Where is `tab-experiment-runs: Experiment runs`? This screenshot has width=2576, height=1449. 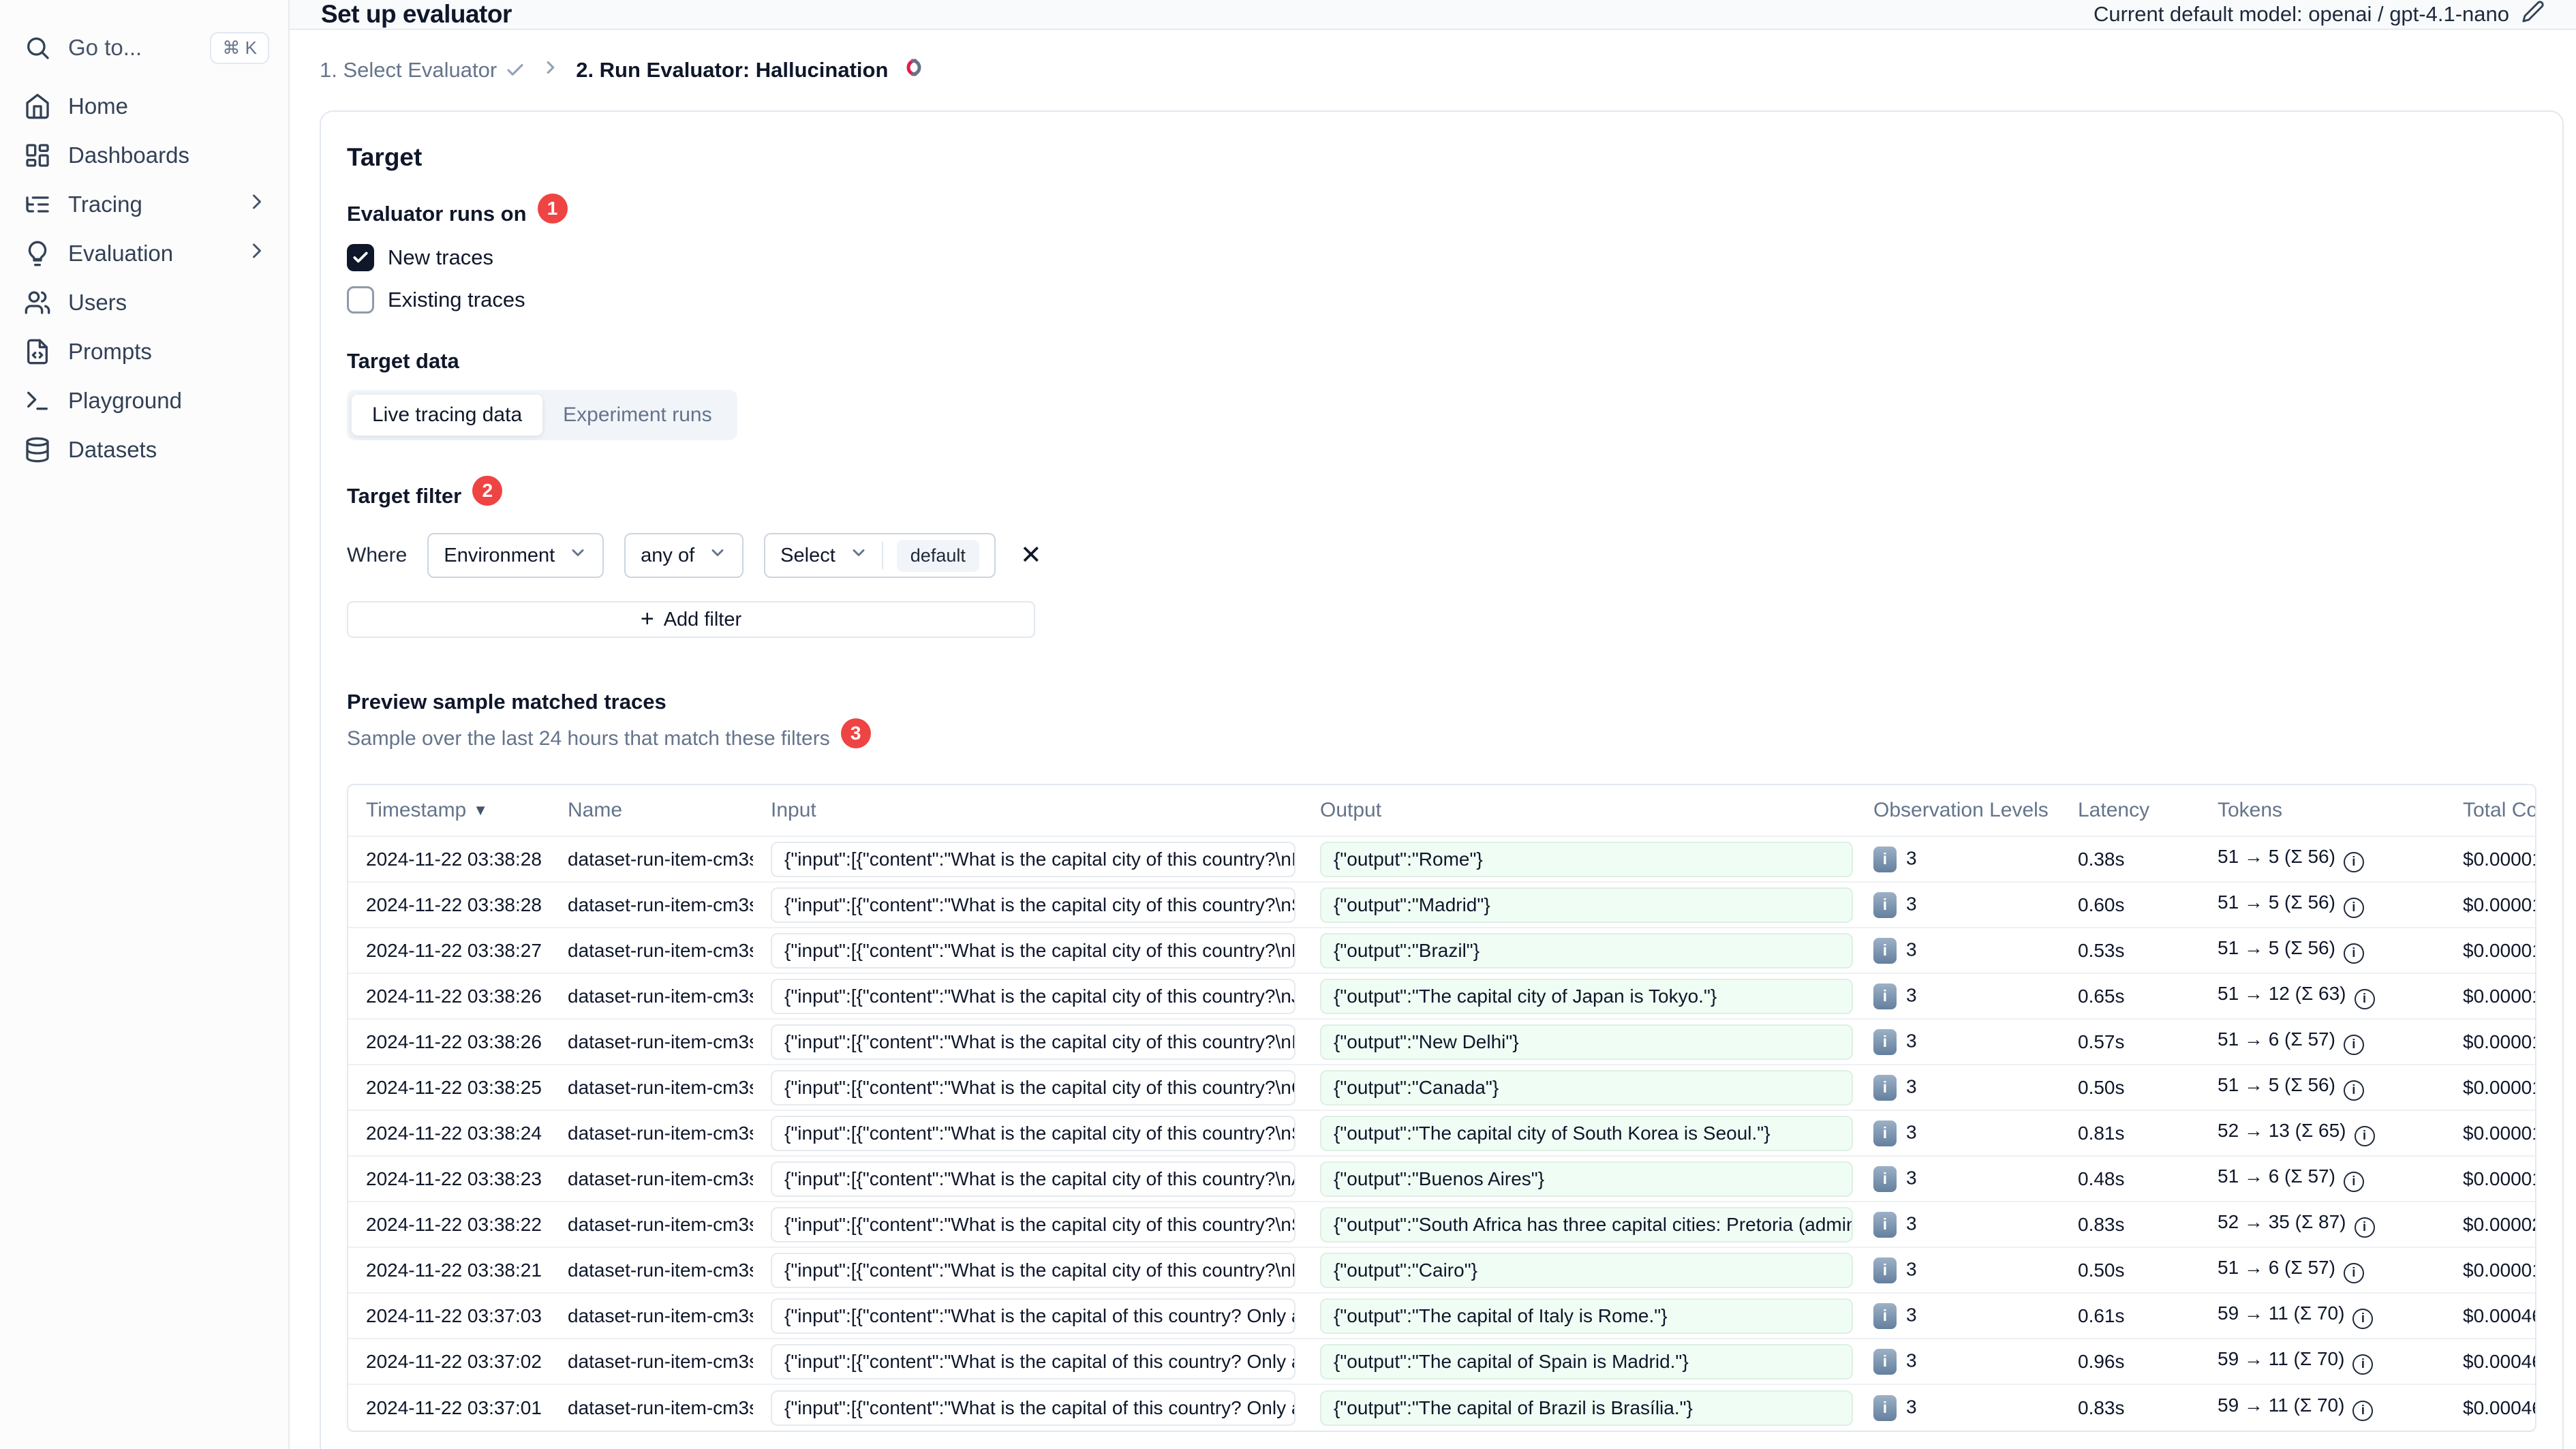
tab-experiment-runs: Experiment runs is located at coordinates (637, 415).